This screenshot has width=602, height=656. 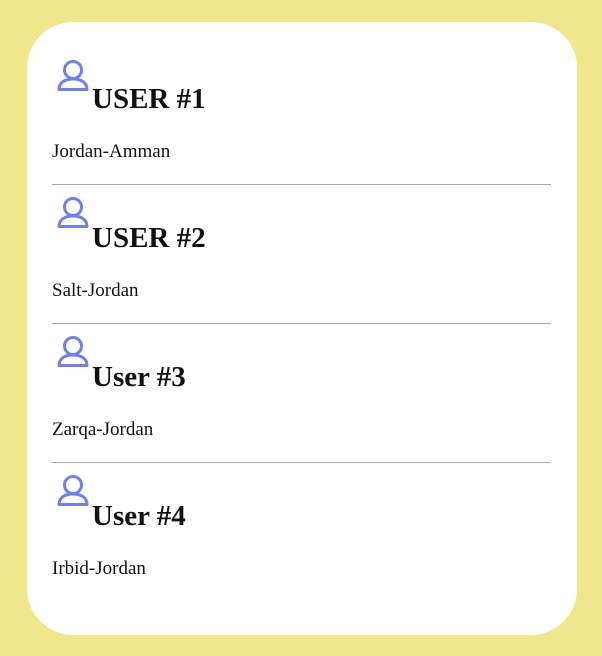 I want to click on user-name: User #4, so click(x=139, y=516).